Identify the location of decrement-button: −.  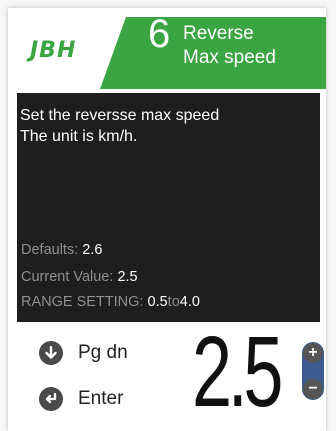
(313, 389).